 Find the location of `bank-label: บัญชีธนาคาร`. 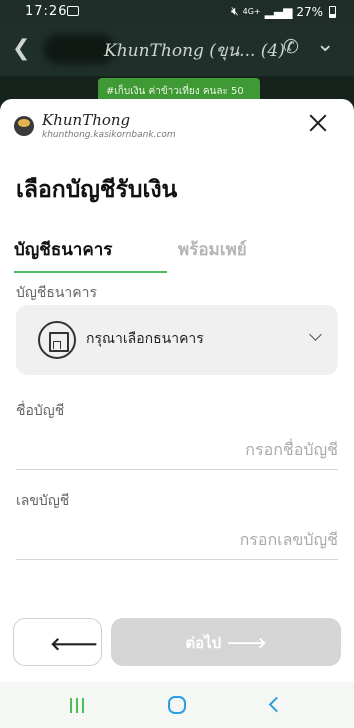

bank-label: บัญชีธนาคาร is located at coordinates (57, 293).